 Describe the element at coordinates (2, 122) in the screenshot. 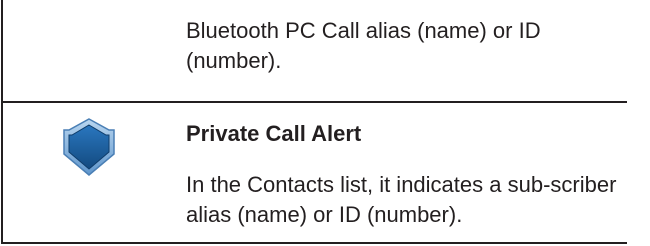

I see `table-left-border` at that location.